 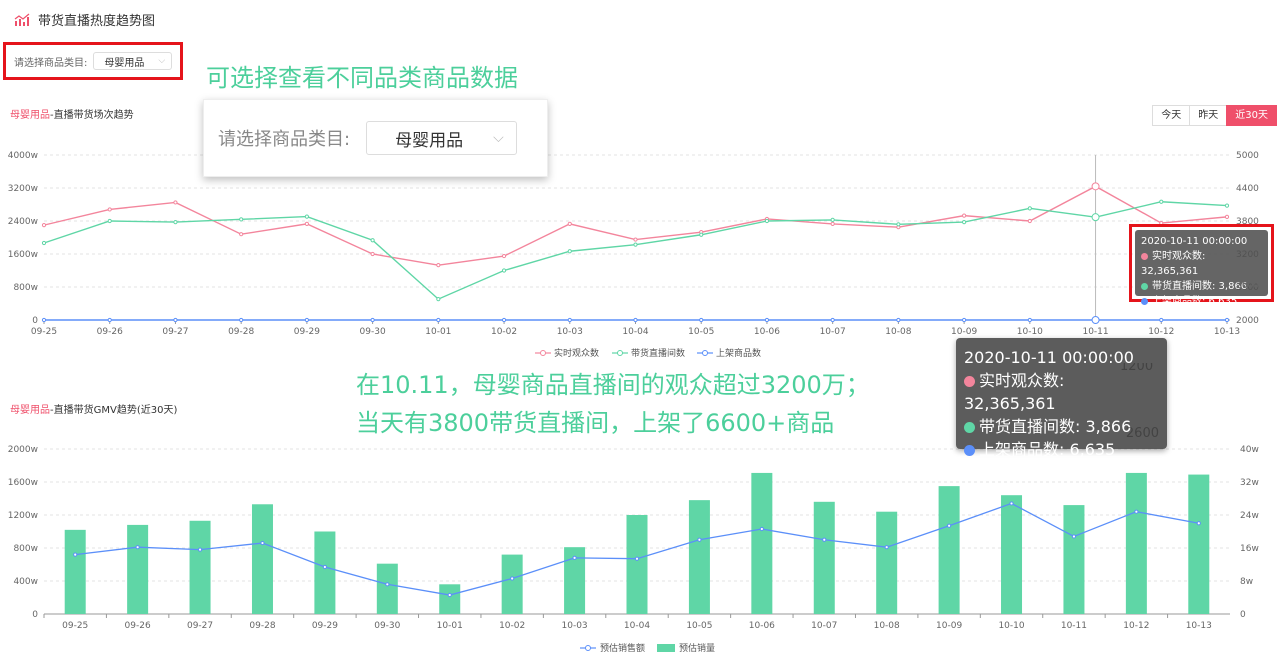 What do you see at coordinates (613, 385) in the screenshot?
I see `annotation-insight-line1: 在10.11，母婴商品直播间的观众超过3200万；` at bounding box center [613, 385].